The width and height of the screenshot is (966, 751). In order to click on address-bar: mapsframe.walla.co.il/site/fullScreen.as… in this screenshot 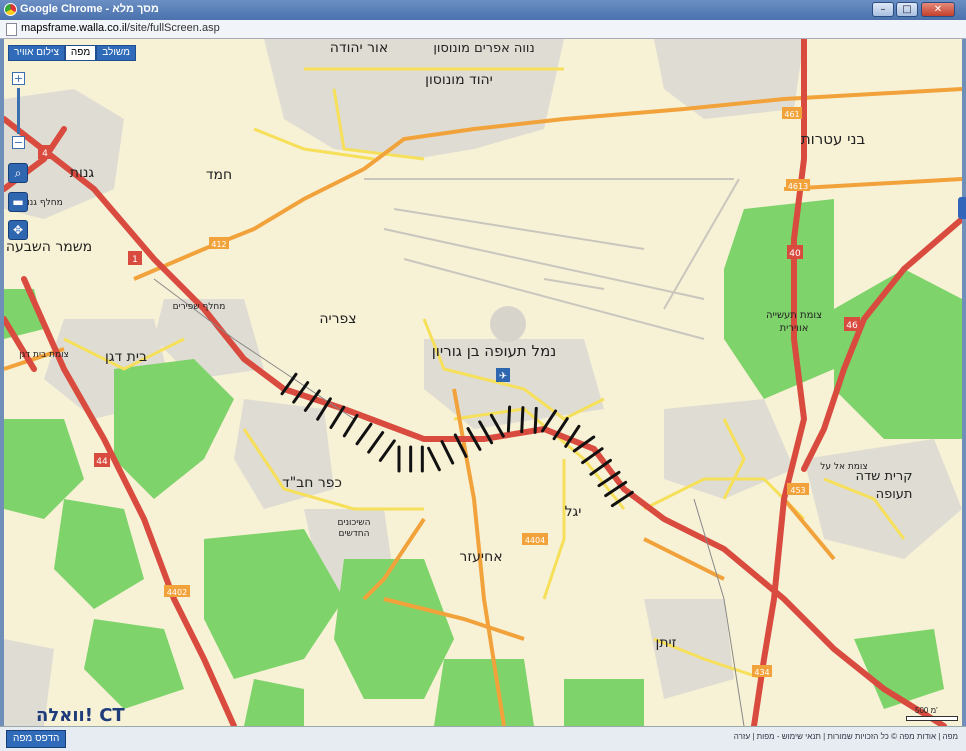, I will do `click(483, 29)`.